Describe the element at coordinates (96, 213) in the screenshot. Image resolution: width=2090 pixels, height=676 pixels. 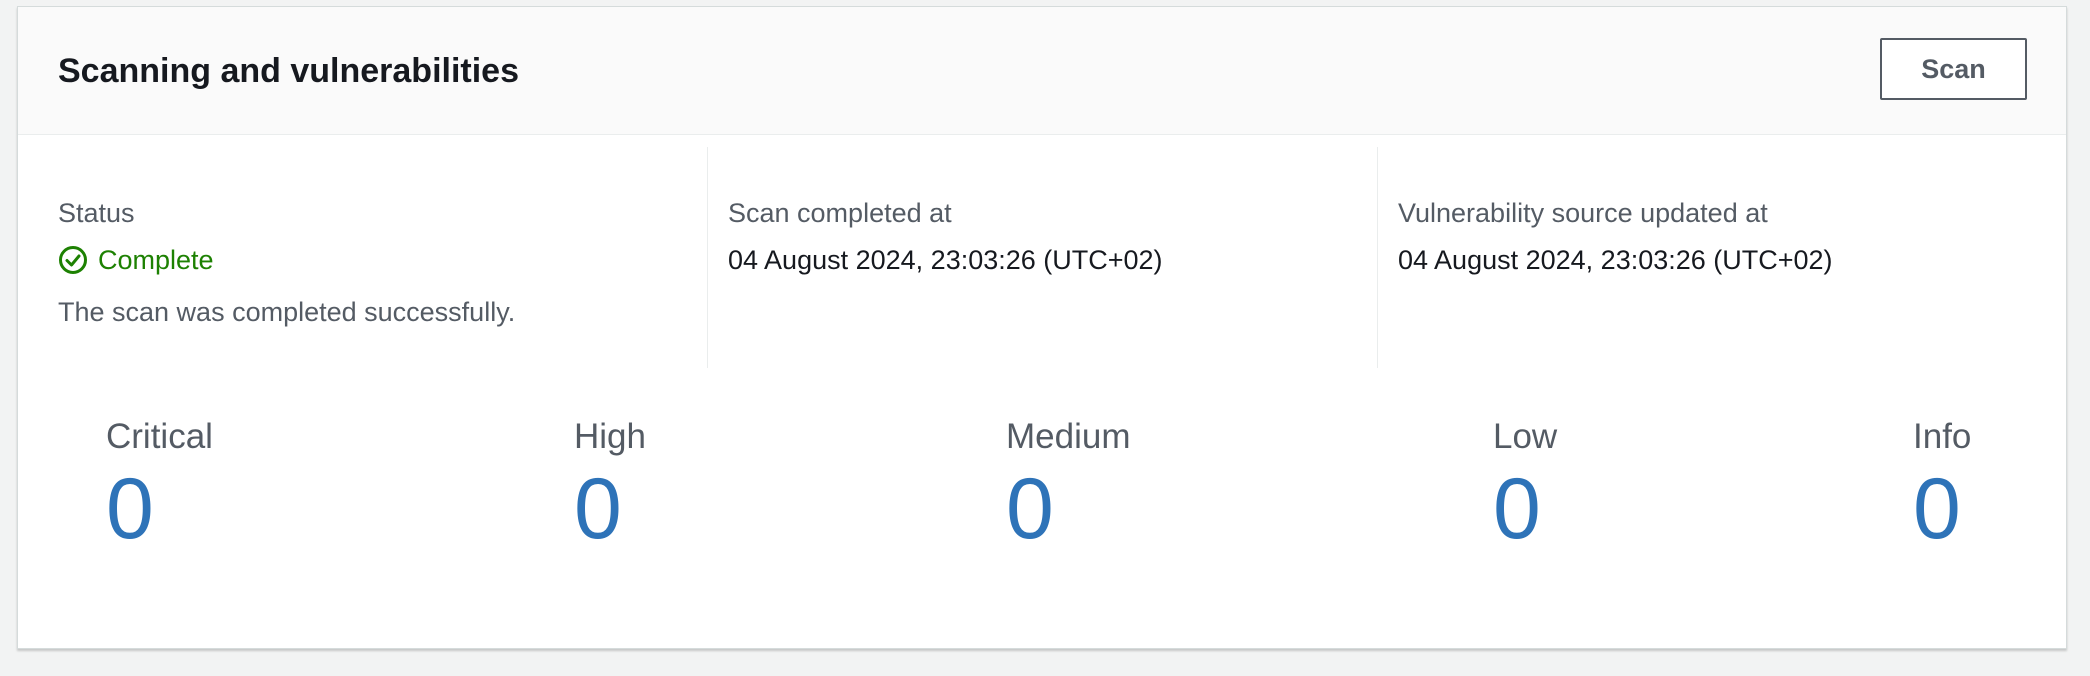
I see `status-label: Status` at that location.